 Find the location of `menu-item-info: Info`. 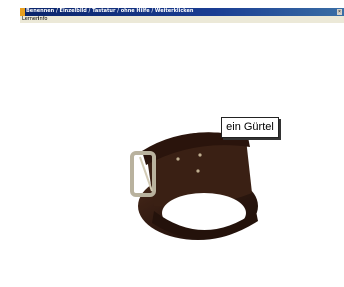

menu-item-info: Info is located at coordinates (42, 19).